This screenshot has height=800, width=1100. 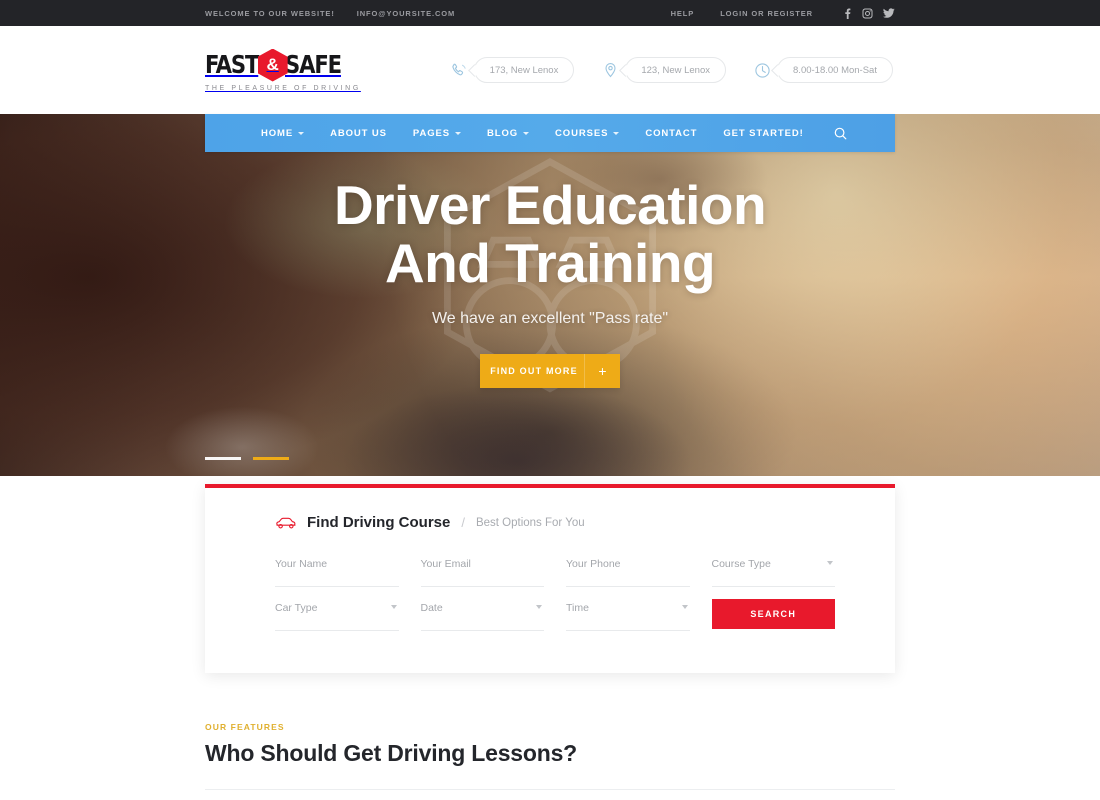 I want to click on nav-label-about-us: ABOUT US, so click(x=358, y=133).